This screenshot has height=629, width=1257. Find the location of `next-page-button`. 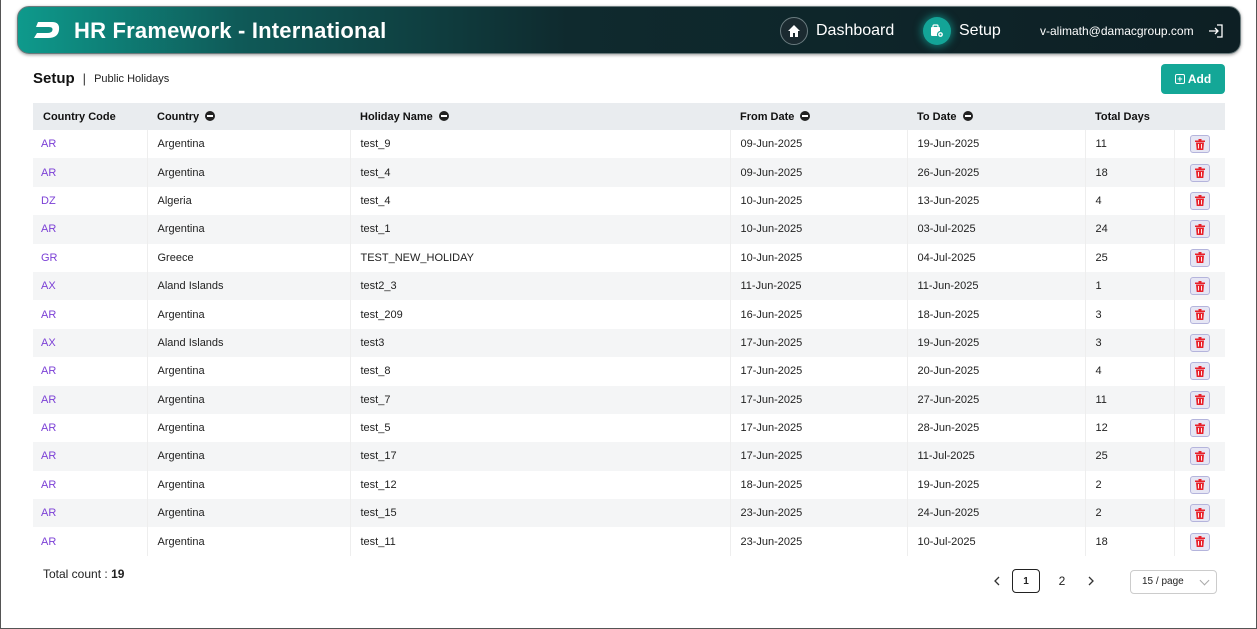

next-page-button is located at coordinates (1091, 581).